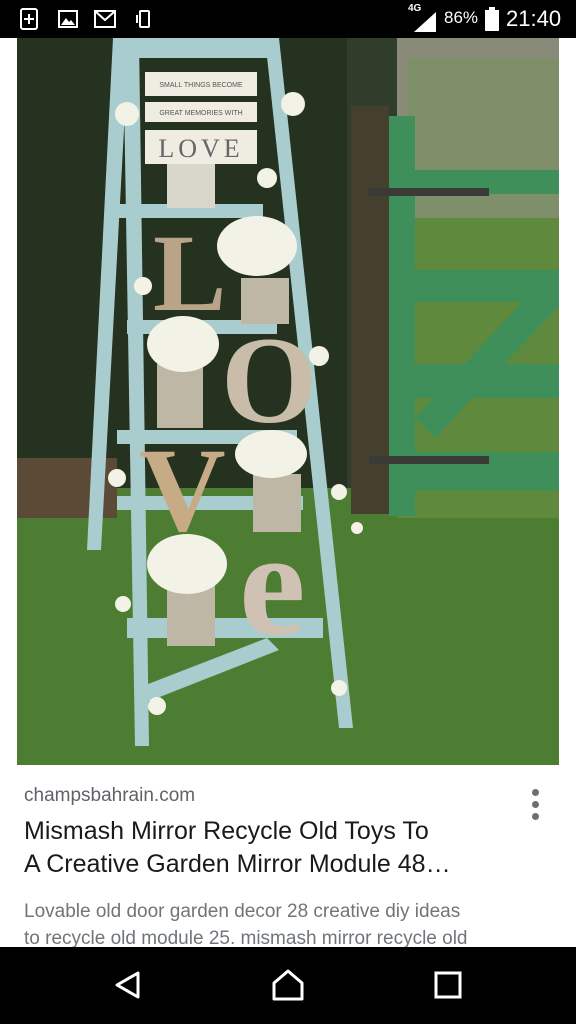 This screenshot has height=1024, width=576. I want to click on image-icon, so click(68, 19).